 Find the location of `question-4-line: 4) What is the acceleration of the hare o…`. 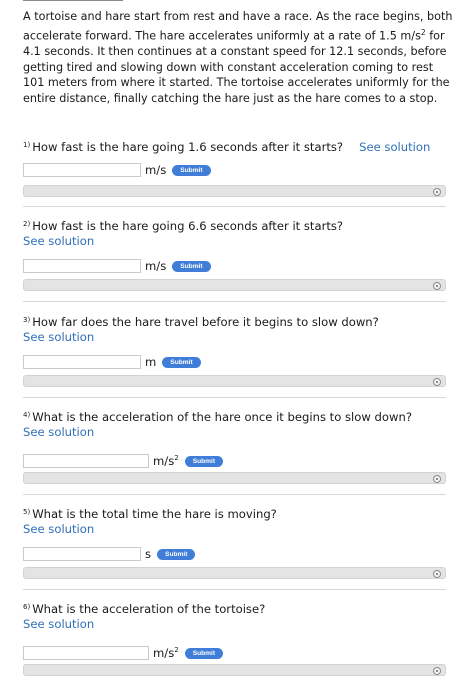

question-4-line: 4) What is the acceleration of the hare o… is located at coordinates (238, 416).